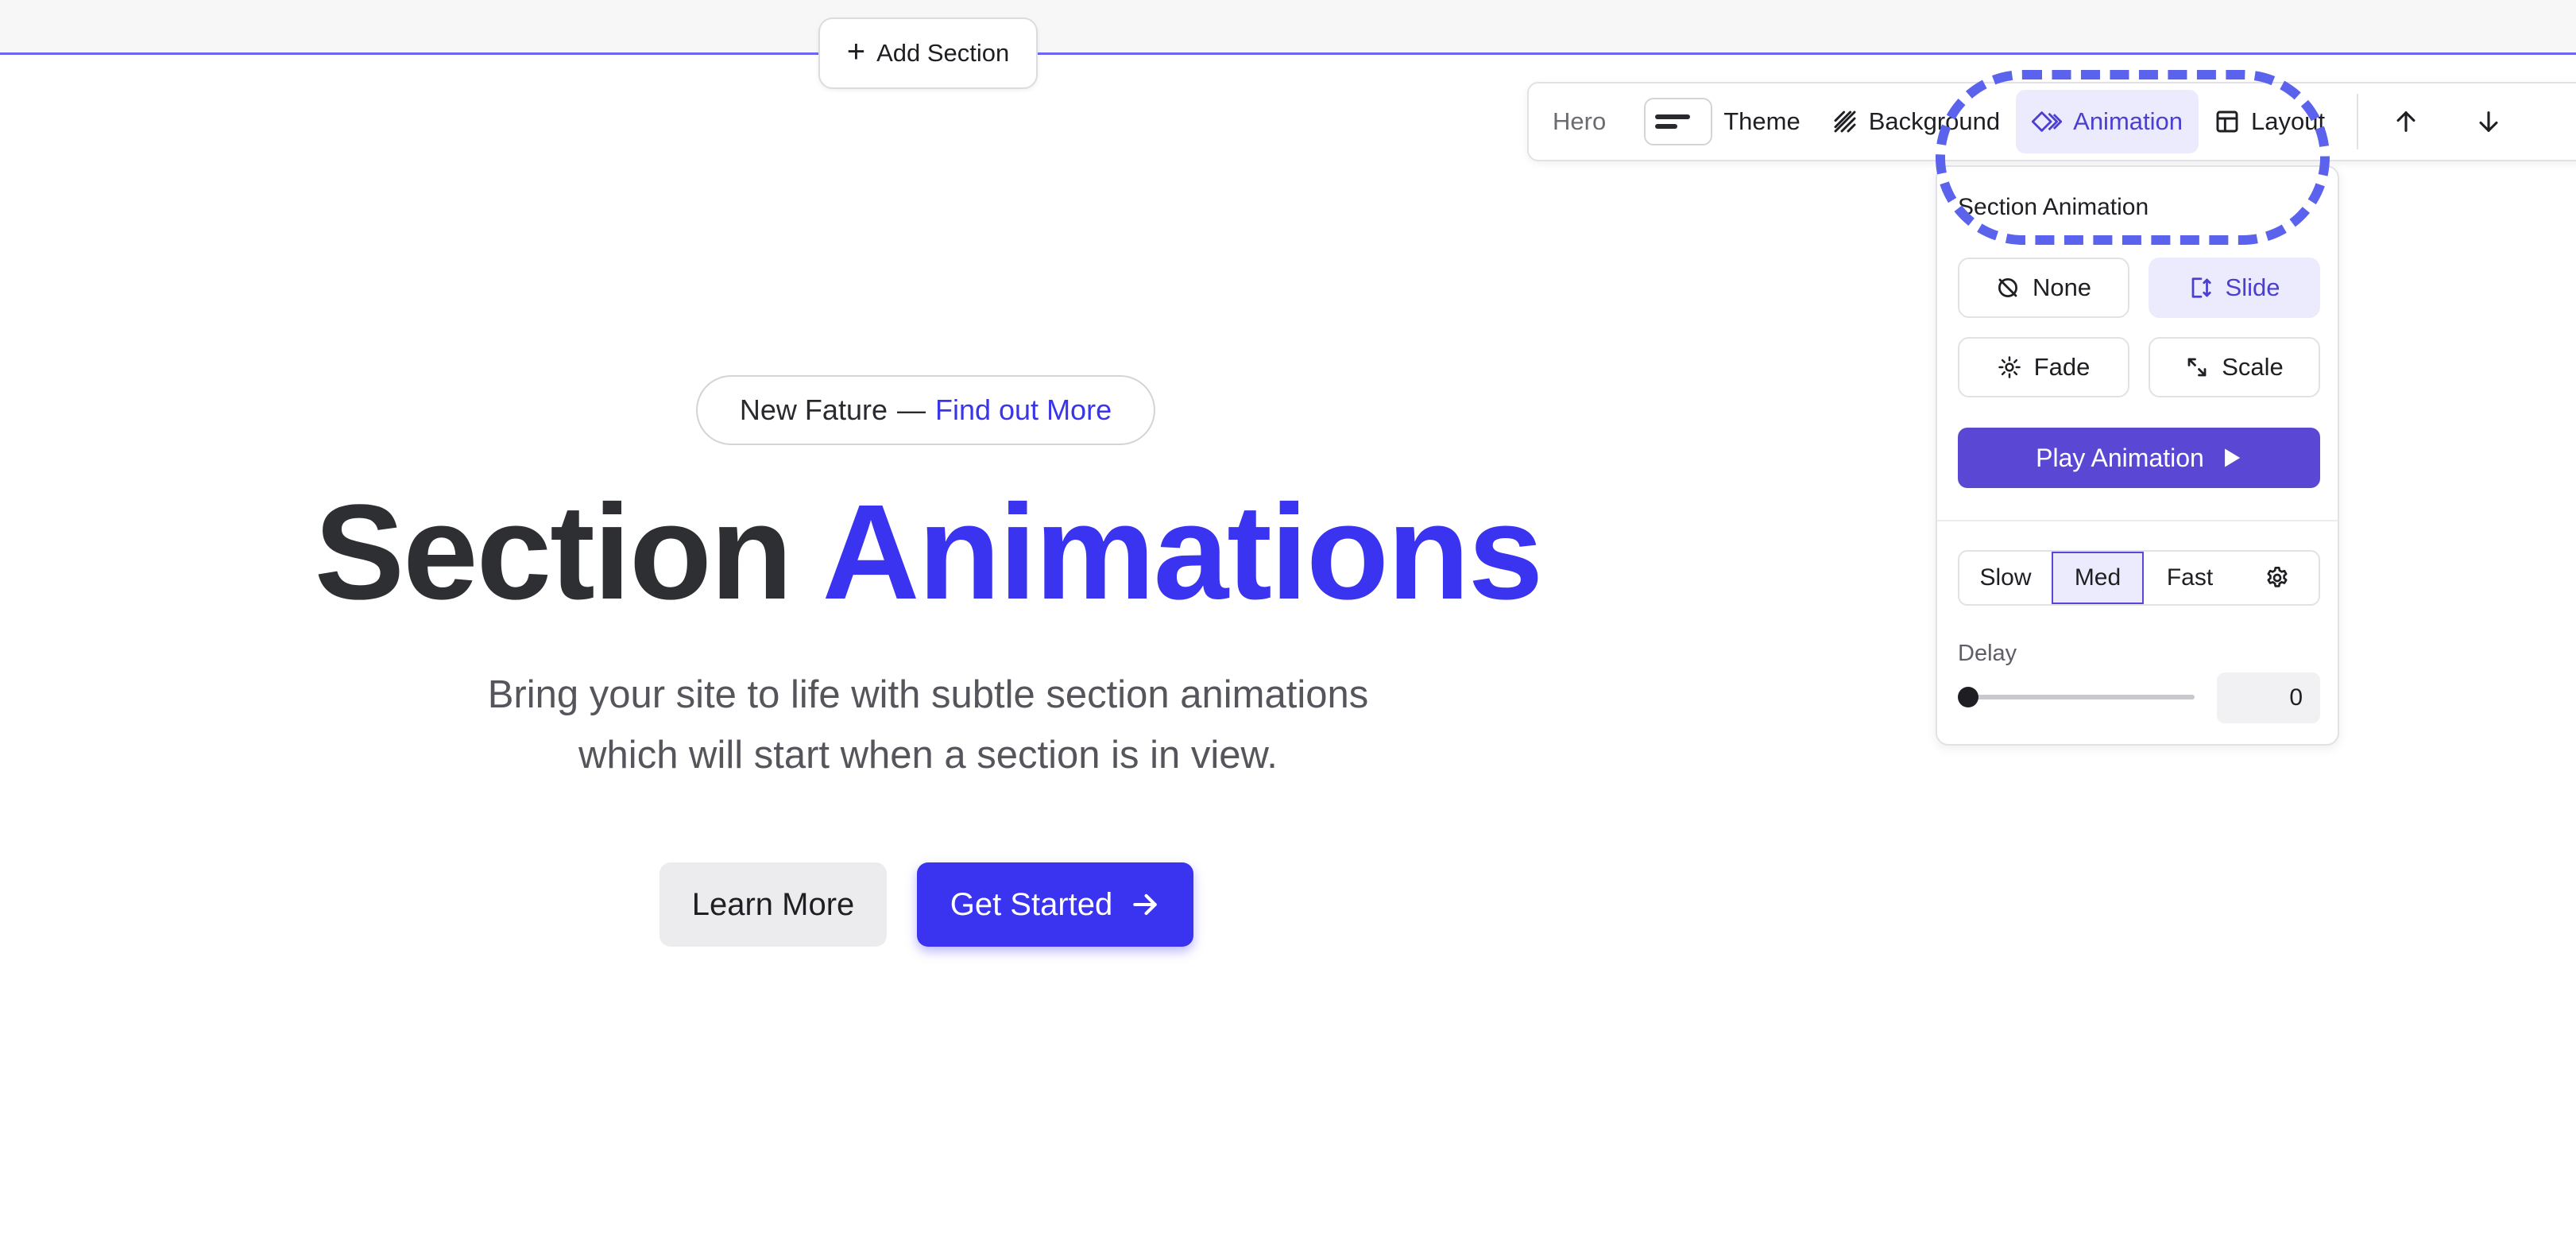  What do you see at coordinates (2268, 697) in the screenshot?
I see `delay-input` at bounding box center [2268, 697].